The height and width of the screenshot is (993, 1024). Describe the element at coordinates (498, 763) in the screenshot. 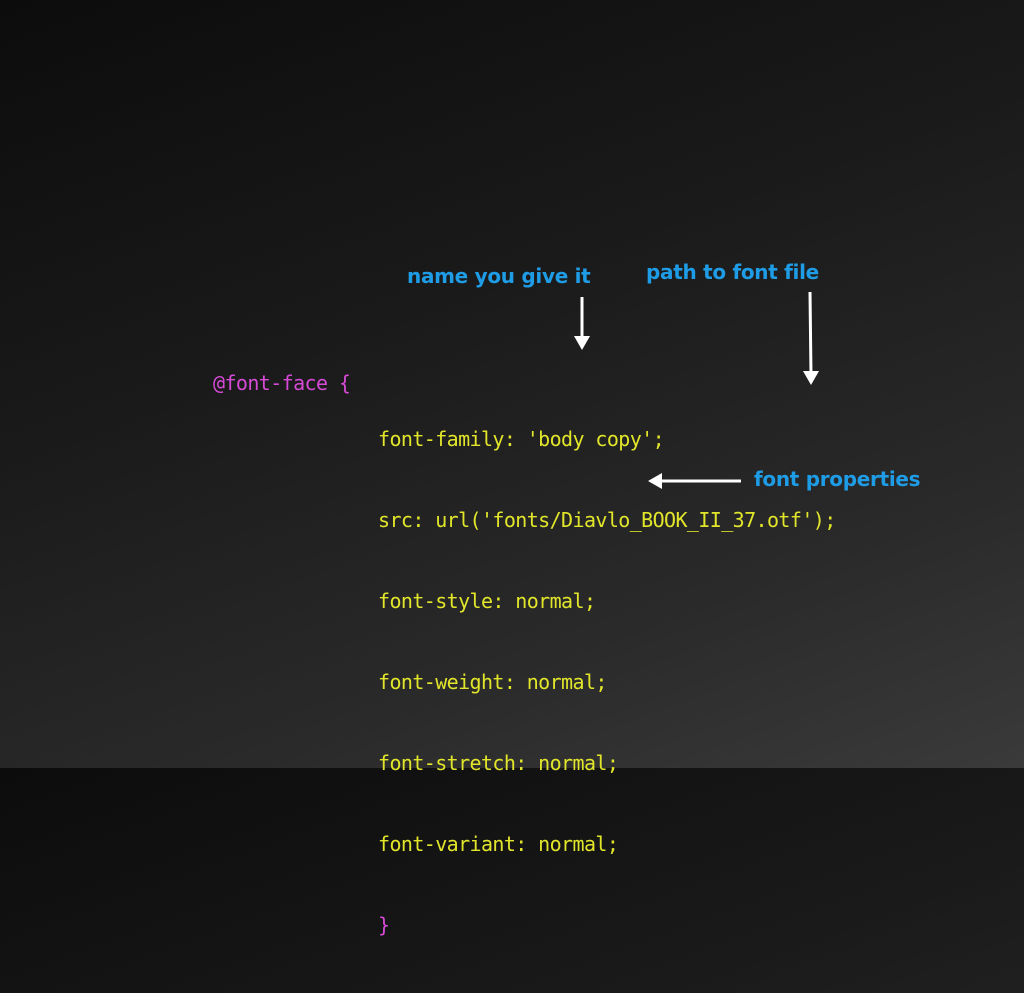

I see `declaration-font-stretch: font-stretch: normal;` at that location.